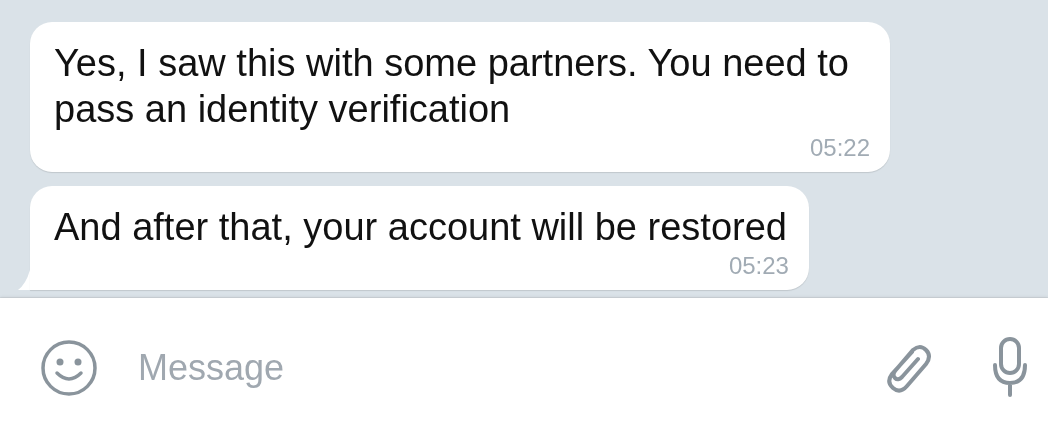 The width and height of the screenshot is (1048, 438). What do you see at coordinates (1010, 368) in the screenshot?
I see `microphone-icon` at bounding box center [1010, 368].